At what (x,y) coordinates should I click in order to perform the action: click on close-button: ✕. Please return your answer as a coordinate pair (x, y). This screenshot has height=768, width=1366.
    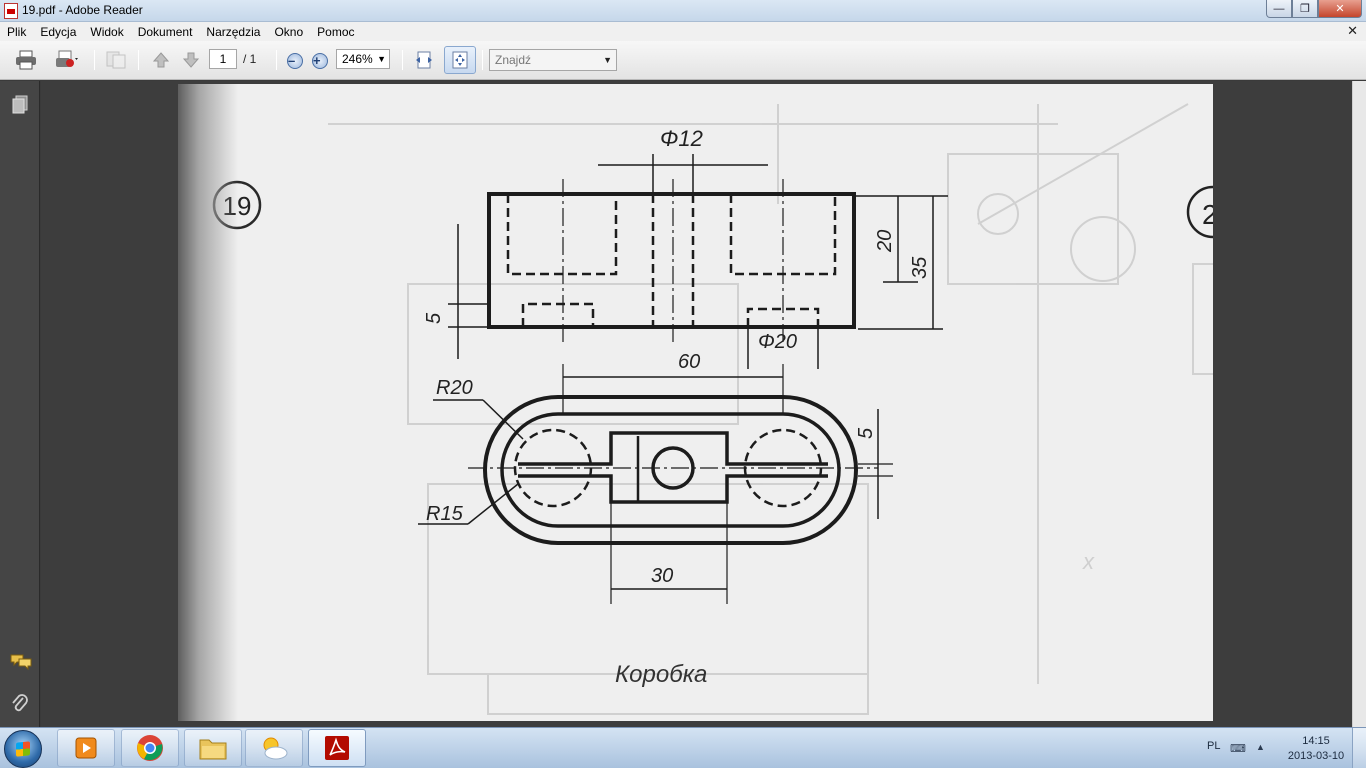
    Looking at the image, I should click on (1340, 9).